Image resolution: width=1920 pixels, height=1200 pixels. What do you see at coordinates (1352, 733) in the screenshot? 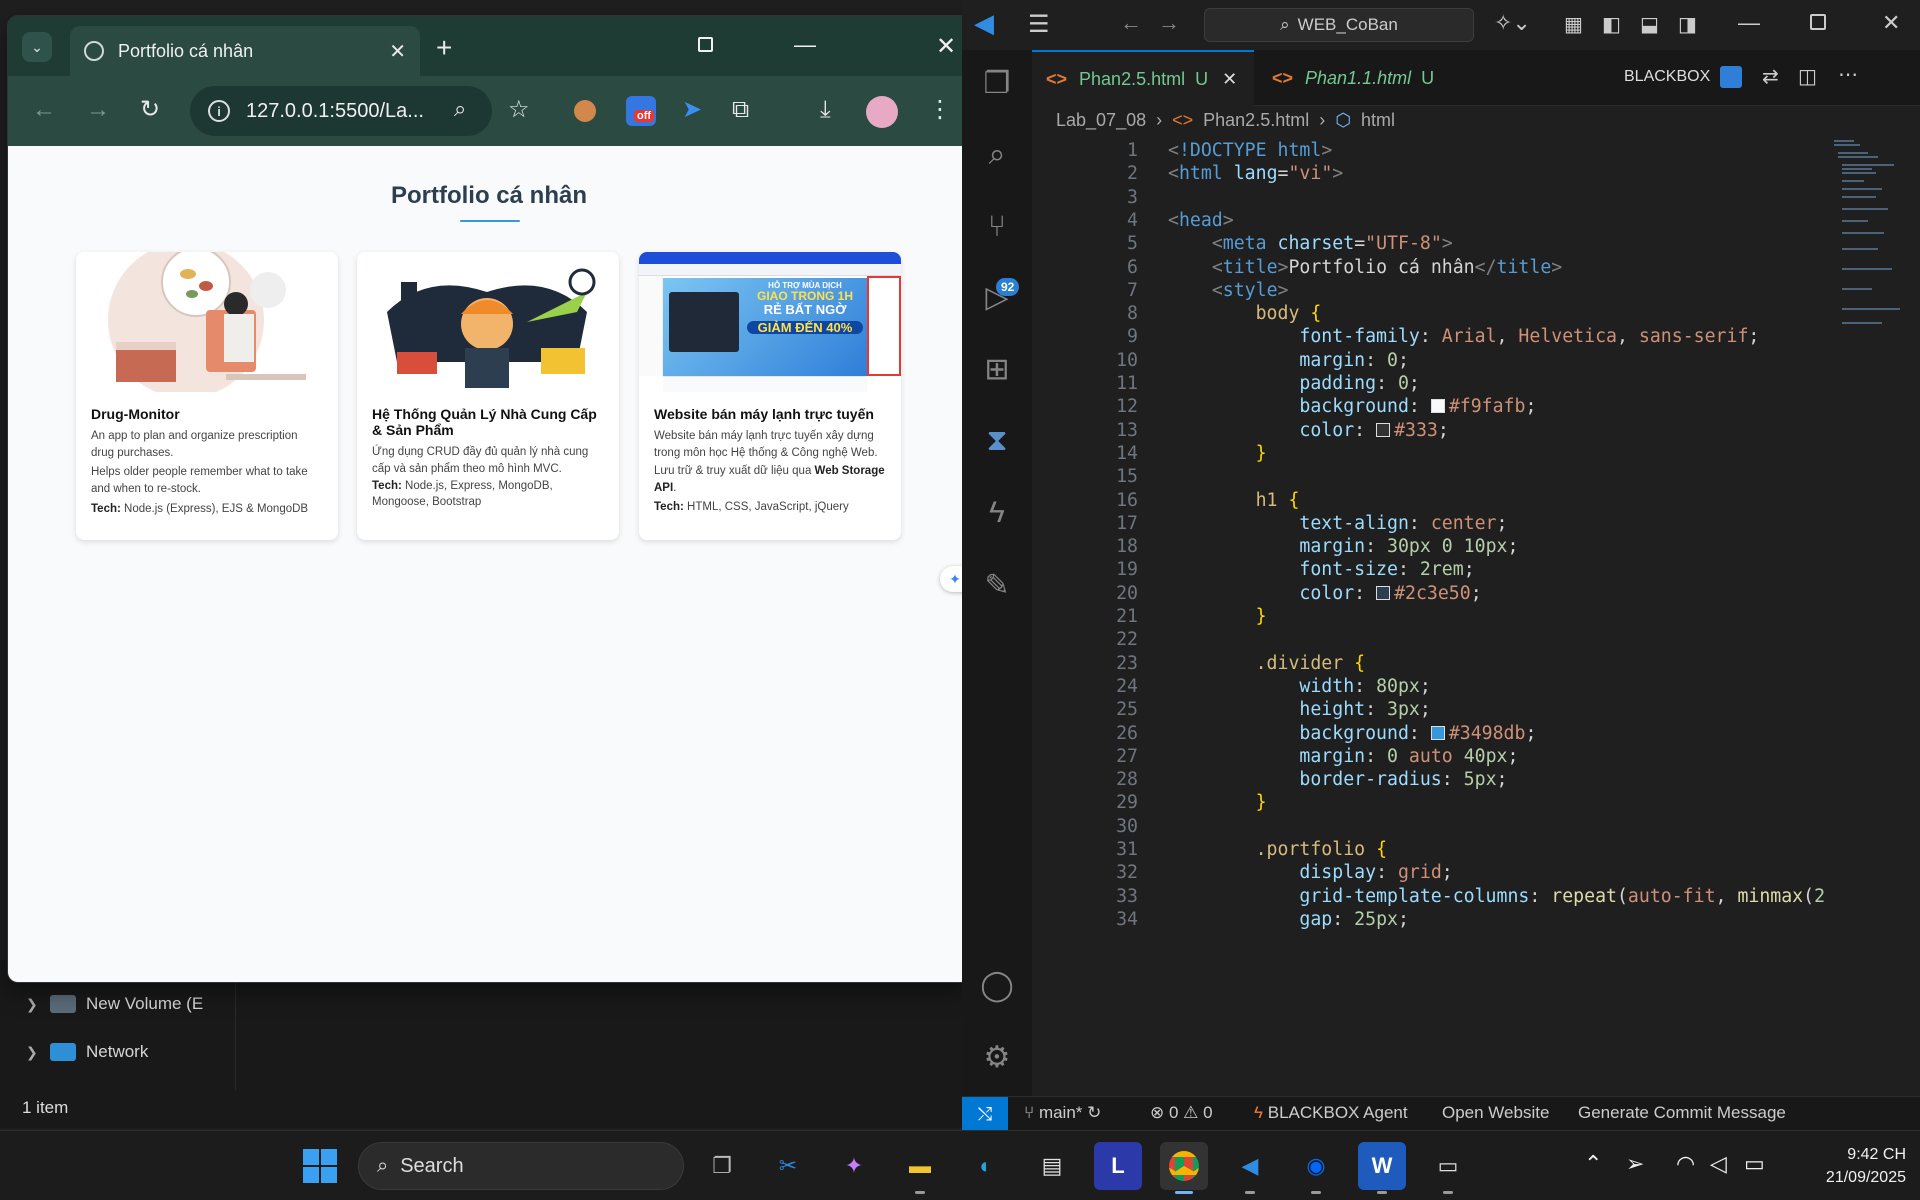
I see `code-line: background: #3498db;` at bounding box center [1352, 733].